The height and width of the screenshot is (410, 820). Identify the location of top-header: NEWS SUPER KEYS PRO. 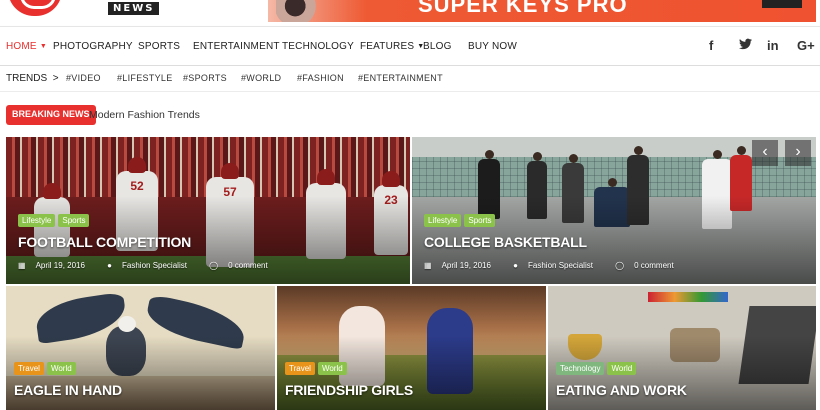
(410, 12).